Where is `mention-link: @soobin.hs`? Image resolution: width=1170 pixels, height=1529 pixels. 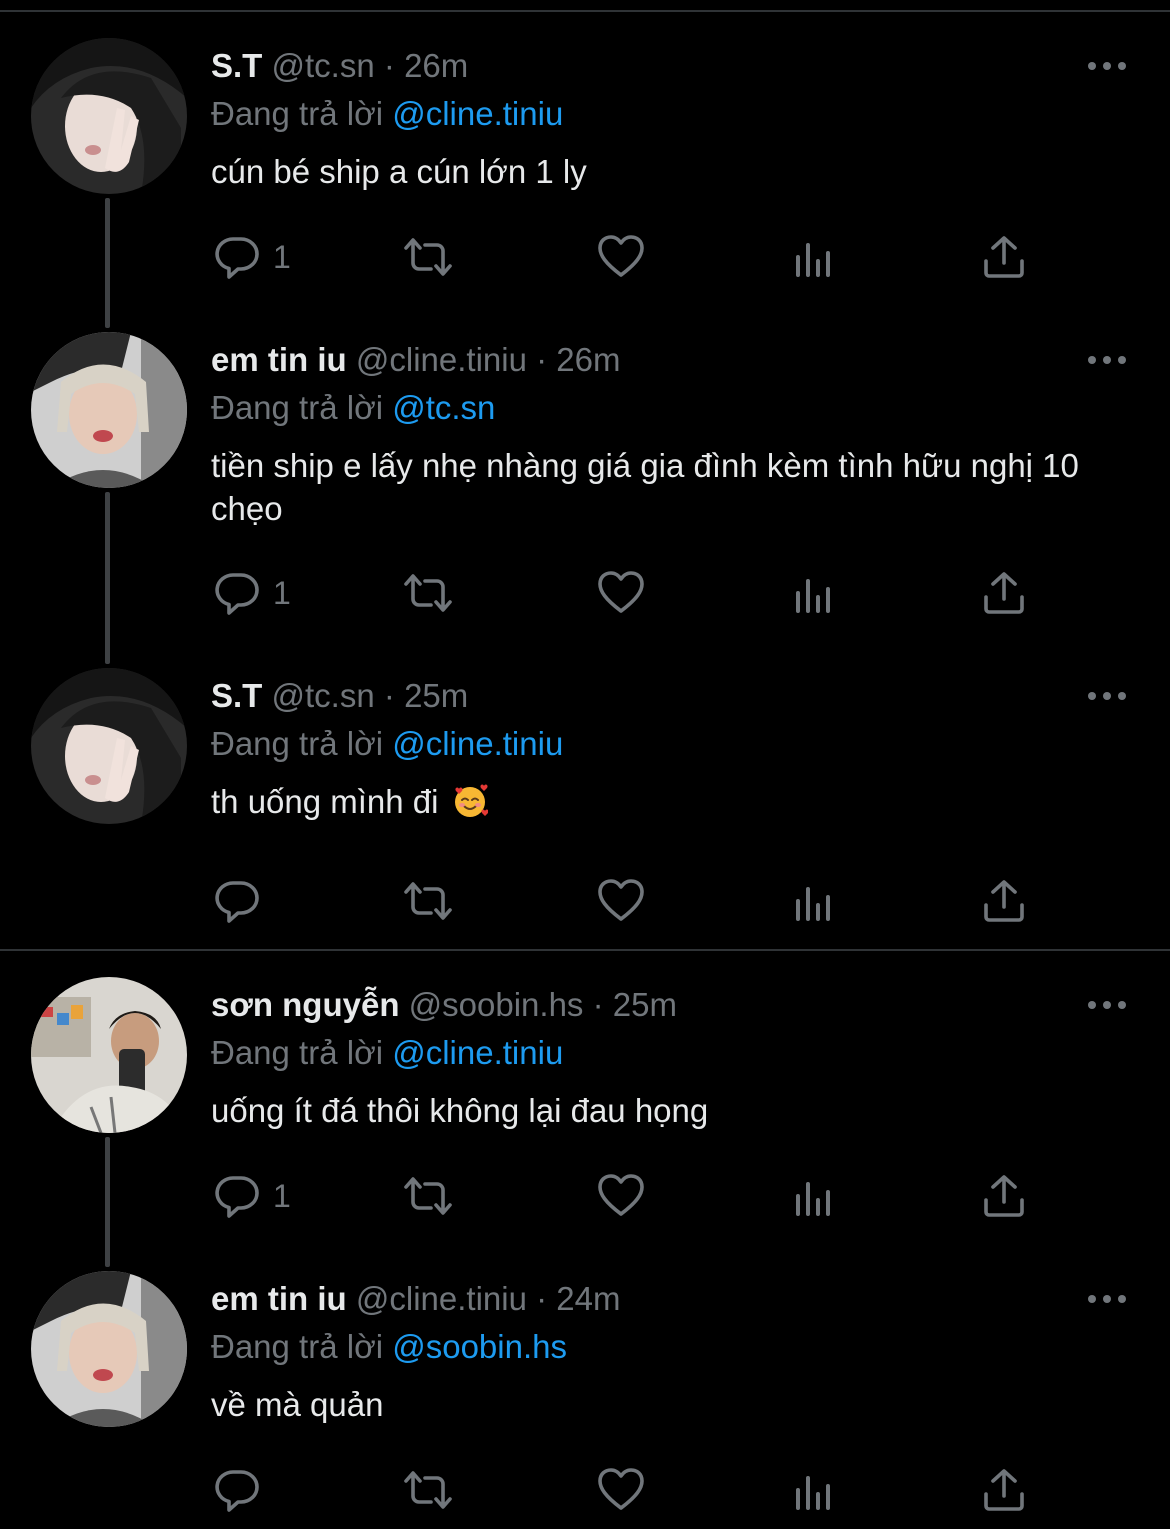 mention-link: @soobin.hs is located at coordinates (479, 1346).